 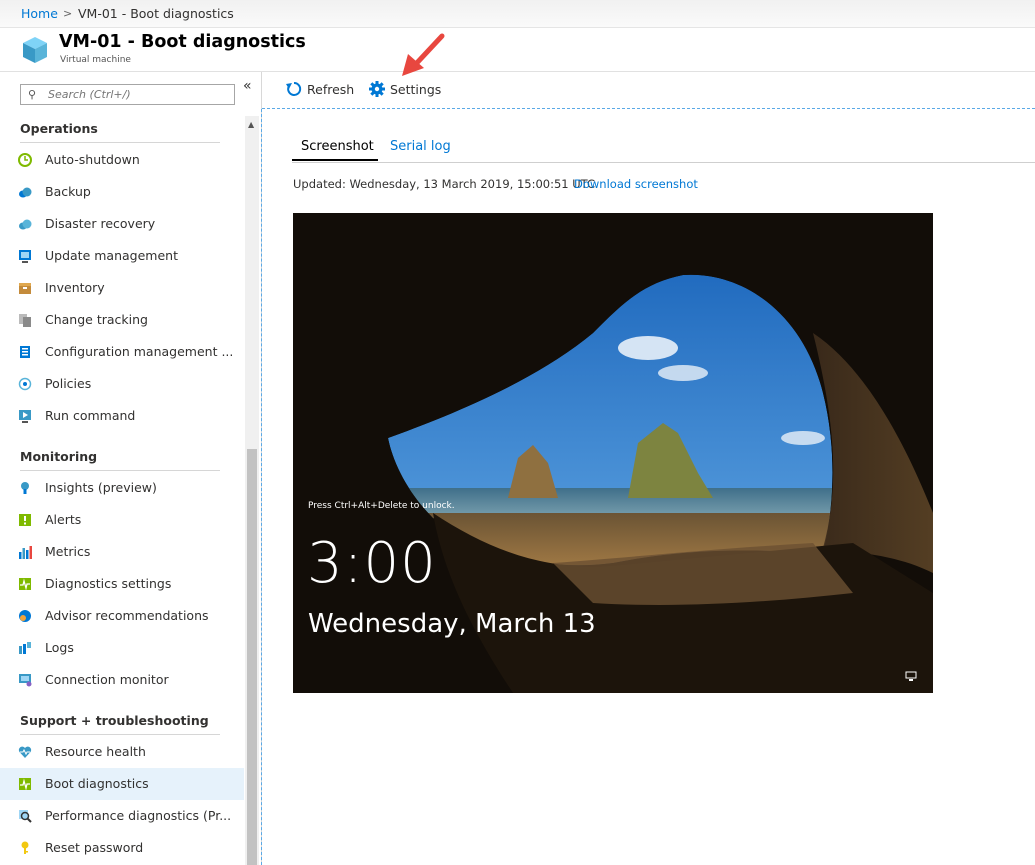 I want to click on download-screenshot-link: Download screenshot, so click(x=636, y=184).